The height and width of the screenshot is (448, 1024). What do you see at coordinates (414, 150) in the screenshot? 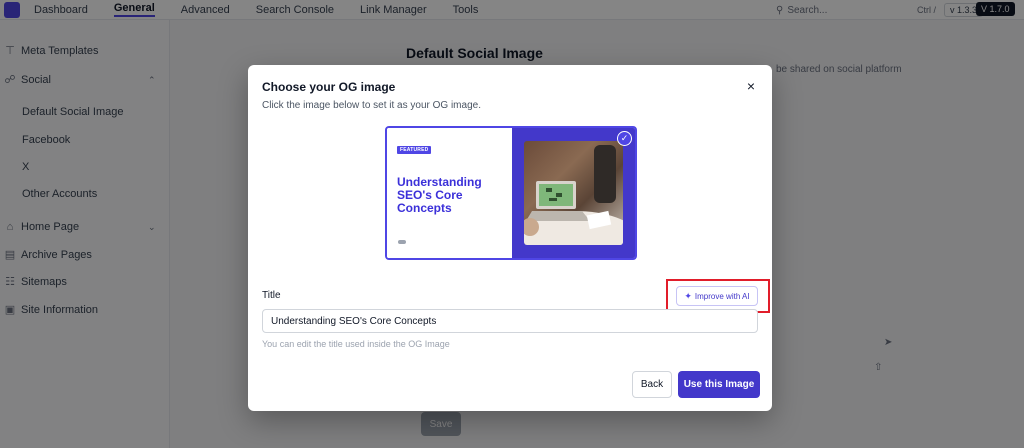
I see `og-image-tag: FEATURED` at bounding box center [414, 150].